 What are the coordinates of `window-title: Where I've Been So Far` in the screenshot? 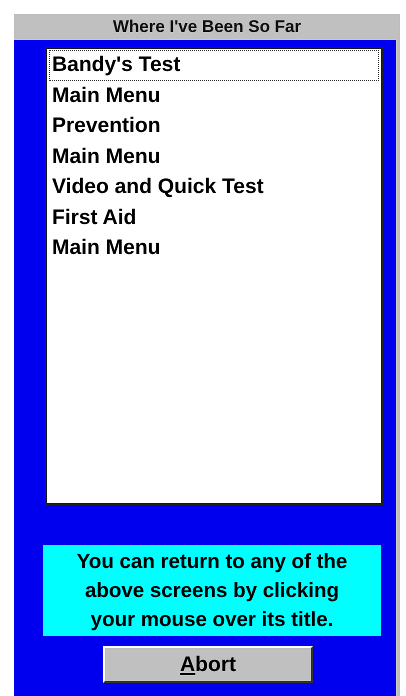 It's located at (207, 27).